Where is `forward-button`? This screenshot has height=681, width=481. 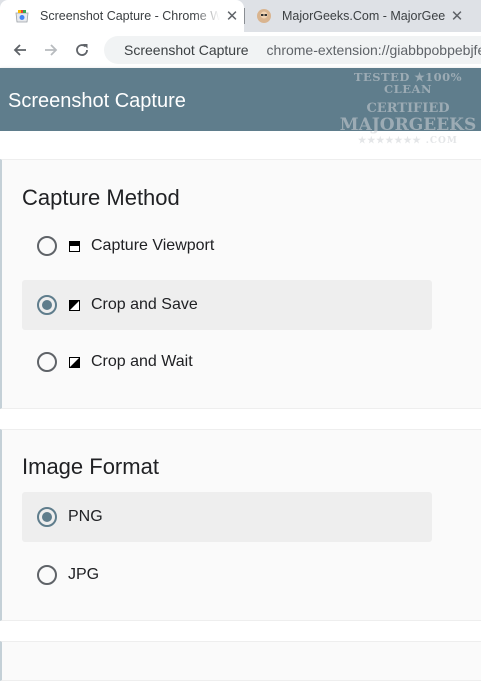
forward-button is located at coordinates (51, 50).